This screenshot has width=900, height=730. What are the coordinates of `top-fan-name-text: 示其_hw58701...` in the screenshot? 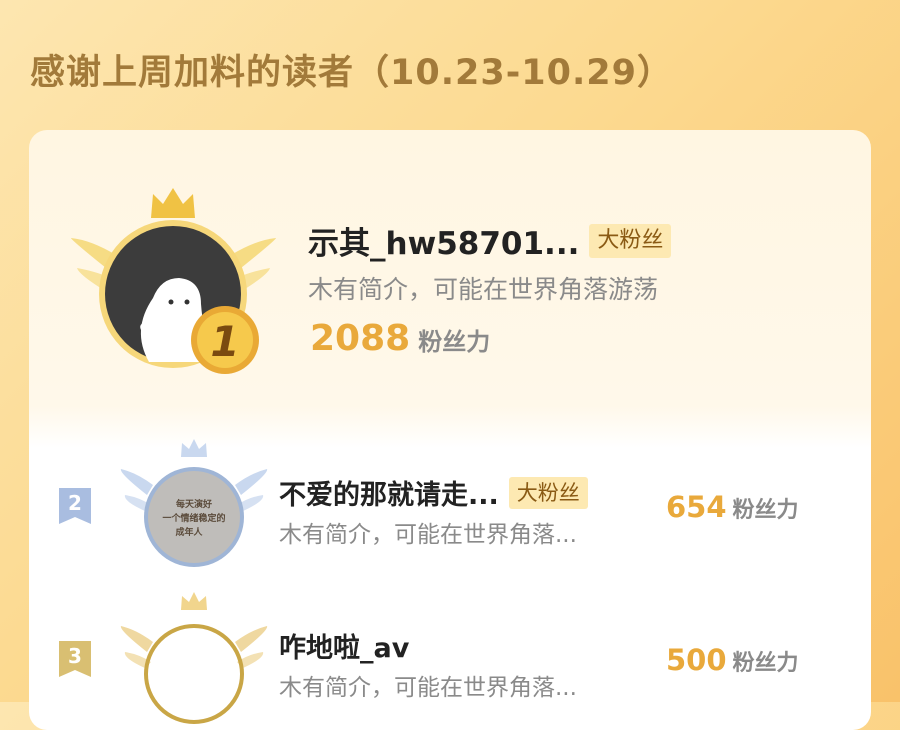 It's located at (443, 240).